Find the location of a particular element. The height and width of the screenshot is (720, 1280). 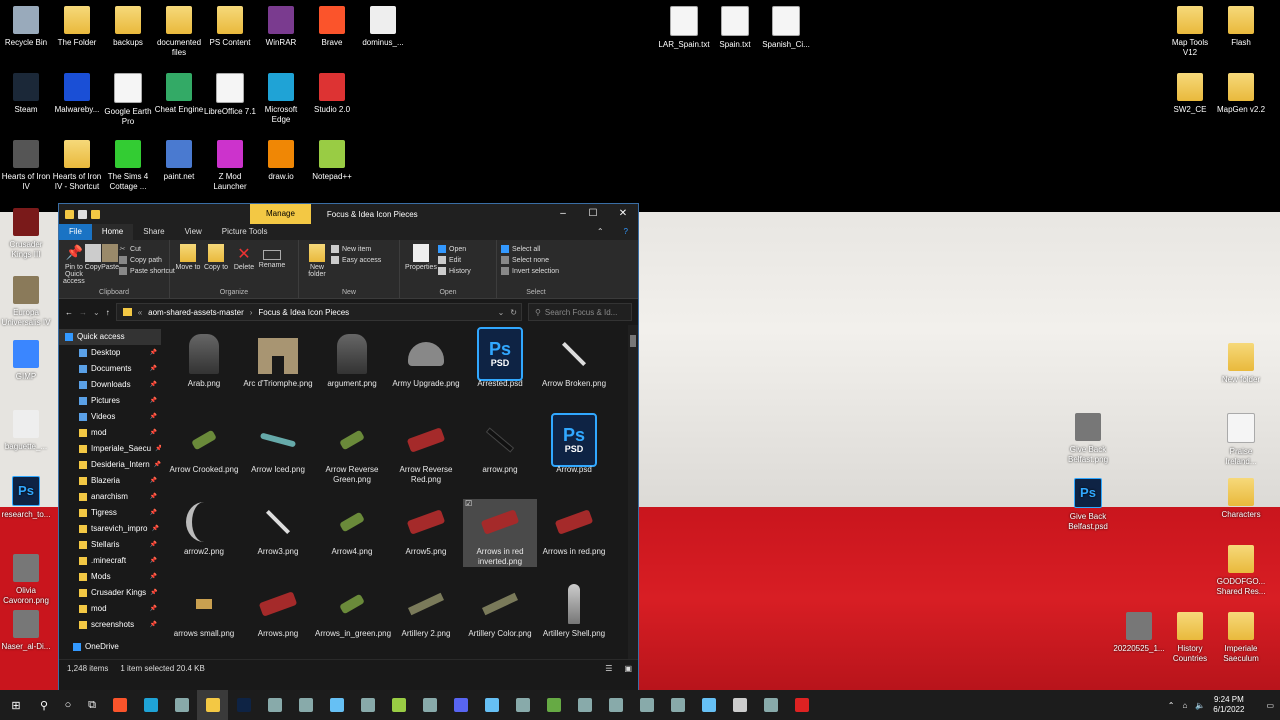

collapse-ribbon-icon: ⌃ is located at coordinates (600, 232).